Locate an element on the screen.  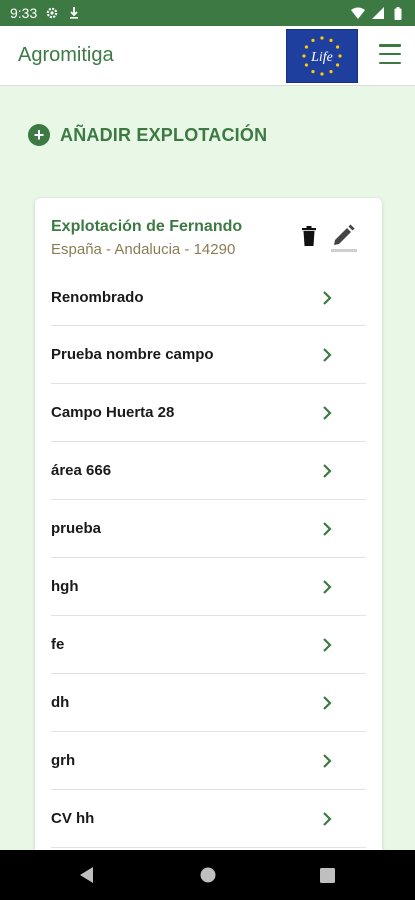
logo-text: Life is located at coordinates (321, 57).